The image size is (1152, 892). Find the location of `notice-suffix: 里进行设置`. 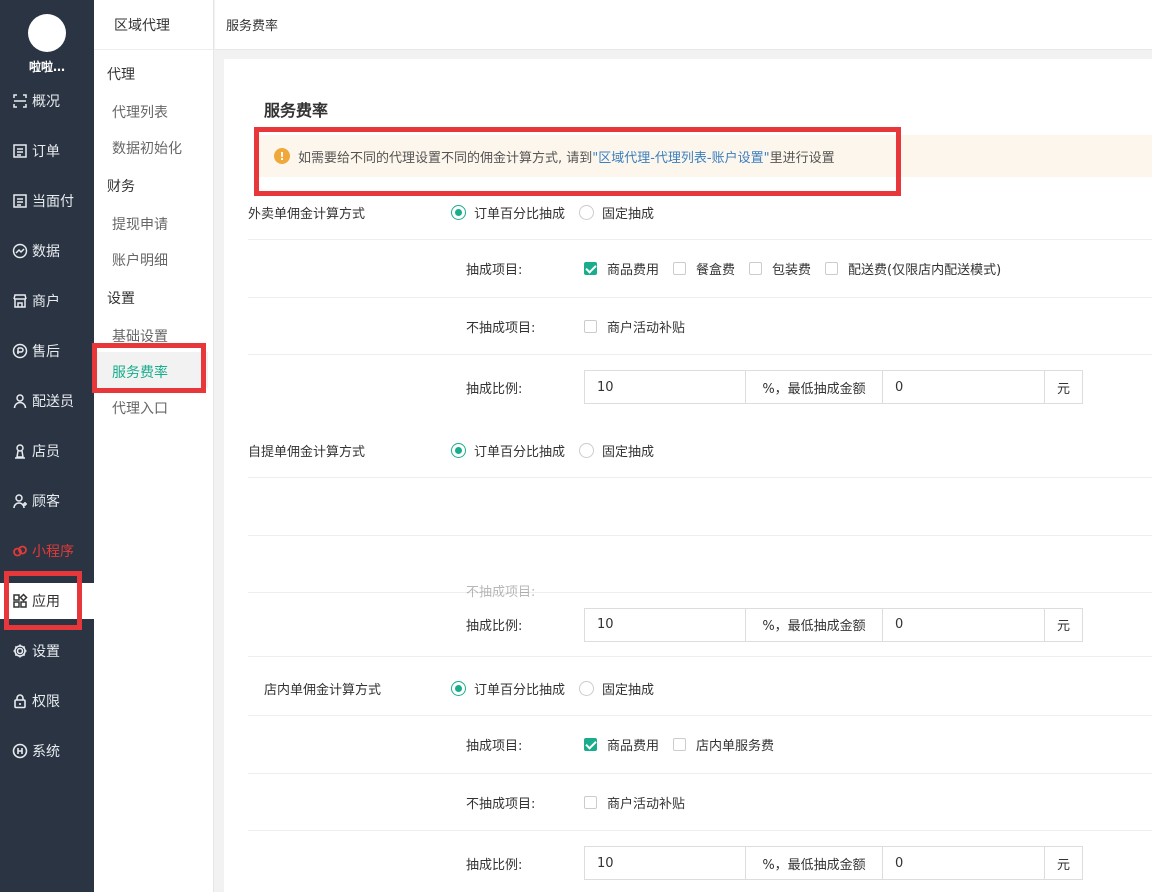

notice-suffix: 里进行设置 is located at coordinates (802, 158).